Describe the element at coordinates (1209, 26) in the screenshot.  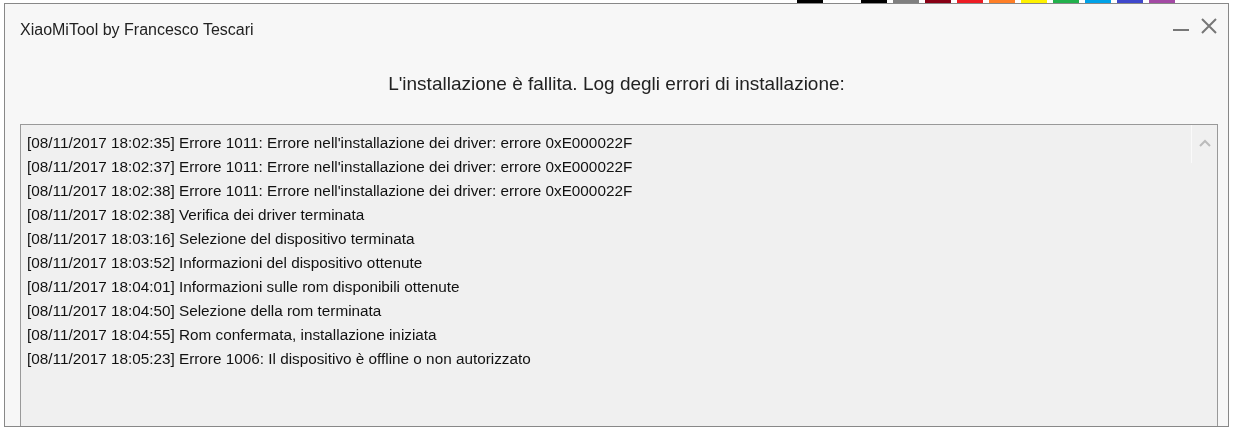
I see `close-icon` at that location.